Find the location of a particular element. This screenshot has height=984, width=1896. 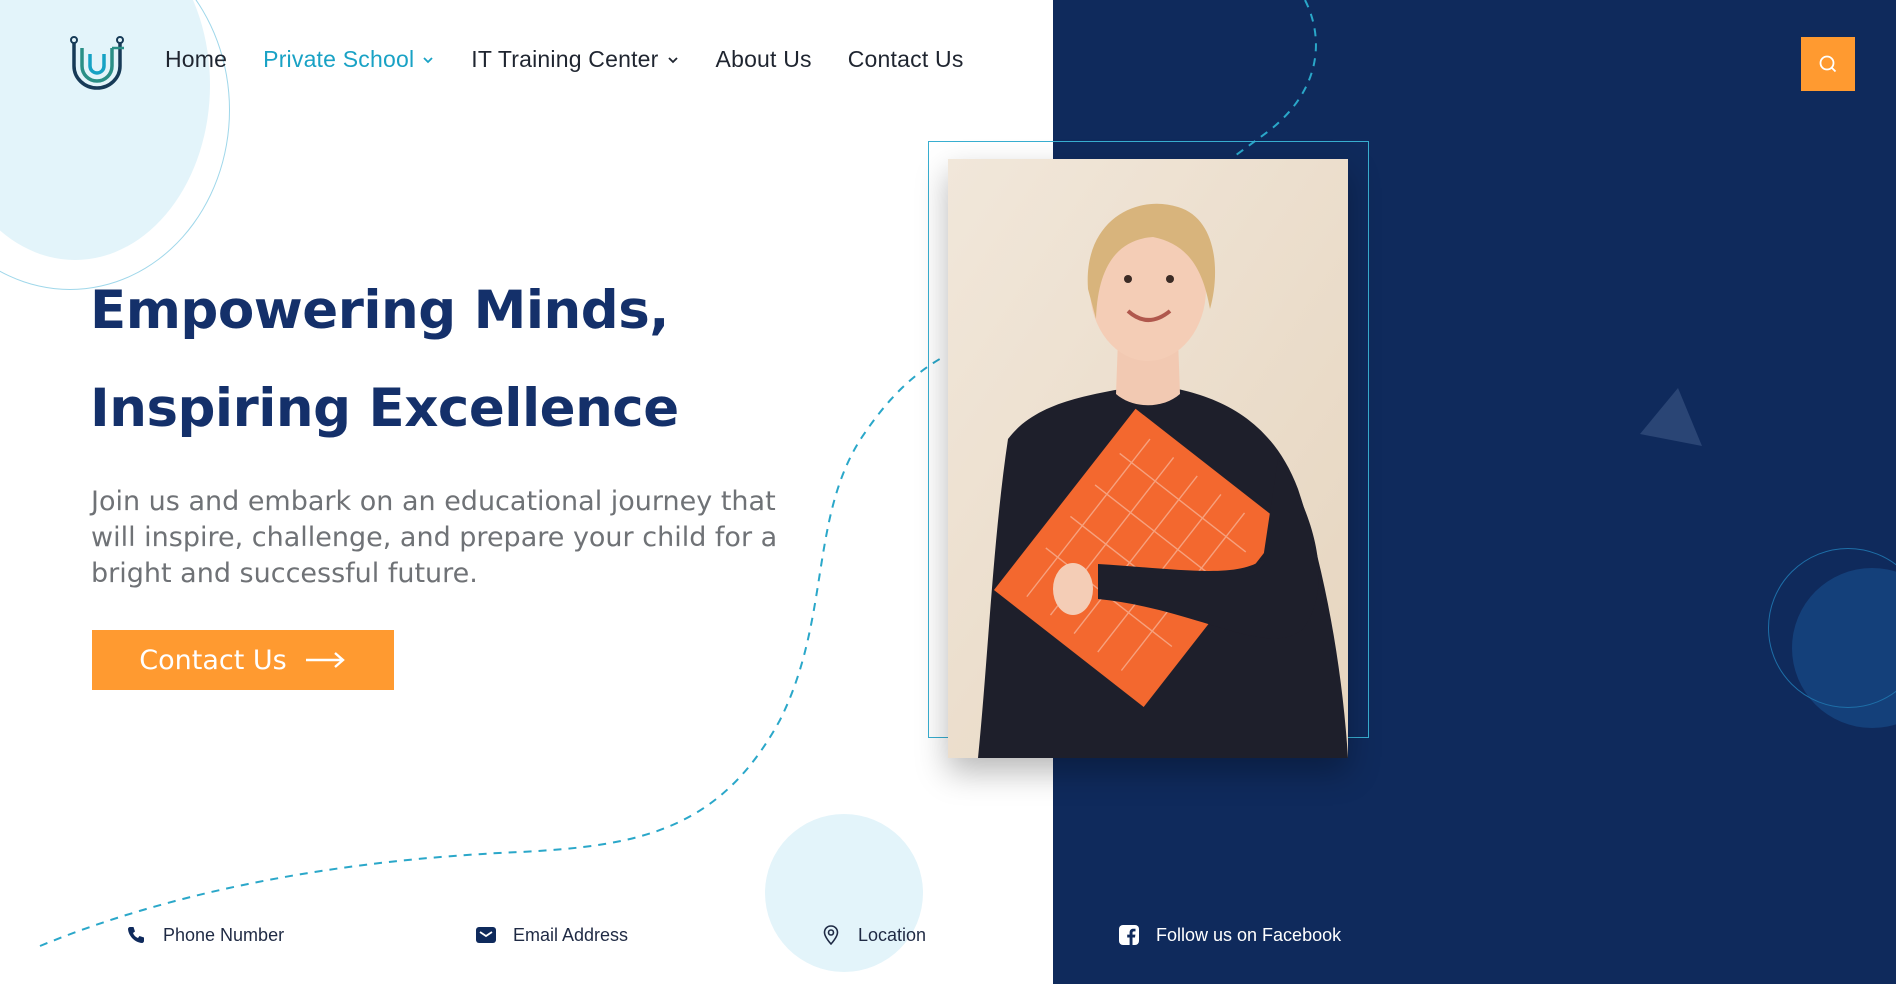

nav-home-label: Home is located at coordinates (196, 59).